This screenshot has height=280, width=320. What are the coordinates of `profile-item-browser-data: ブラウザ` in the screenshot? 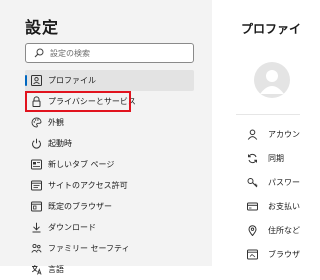 It's located at (273, 254).